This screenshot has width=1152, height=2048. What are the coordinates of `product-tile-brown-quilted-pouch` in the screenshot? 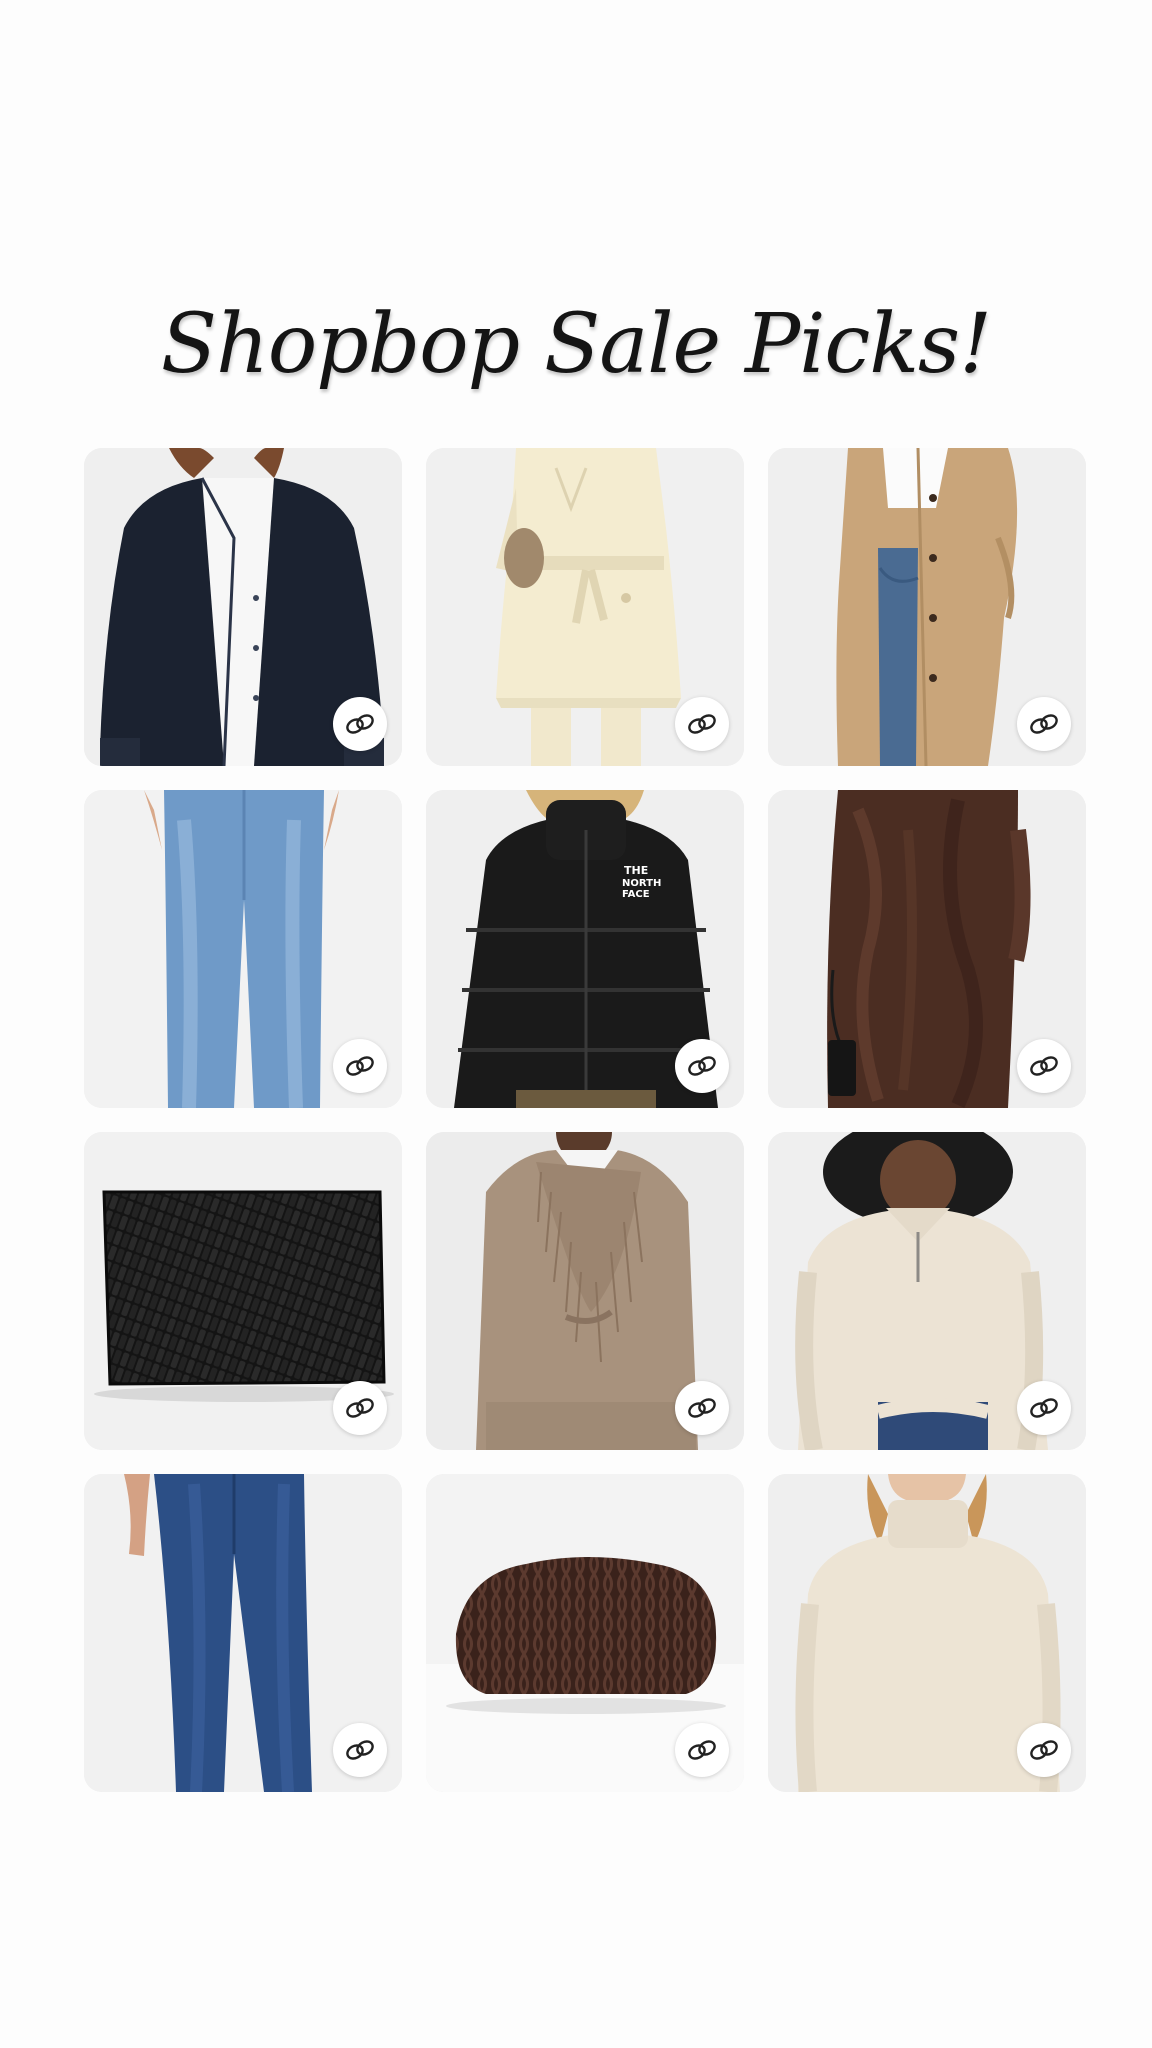 It's located at (585, 1633).